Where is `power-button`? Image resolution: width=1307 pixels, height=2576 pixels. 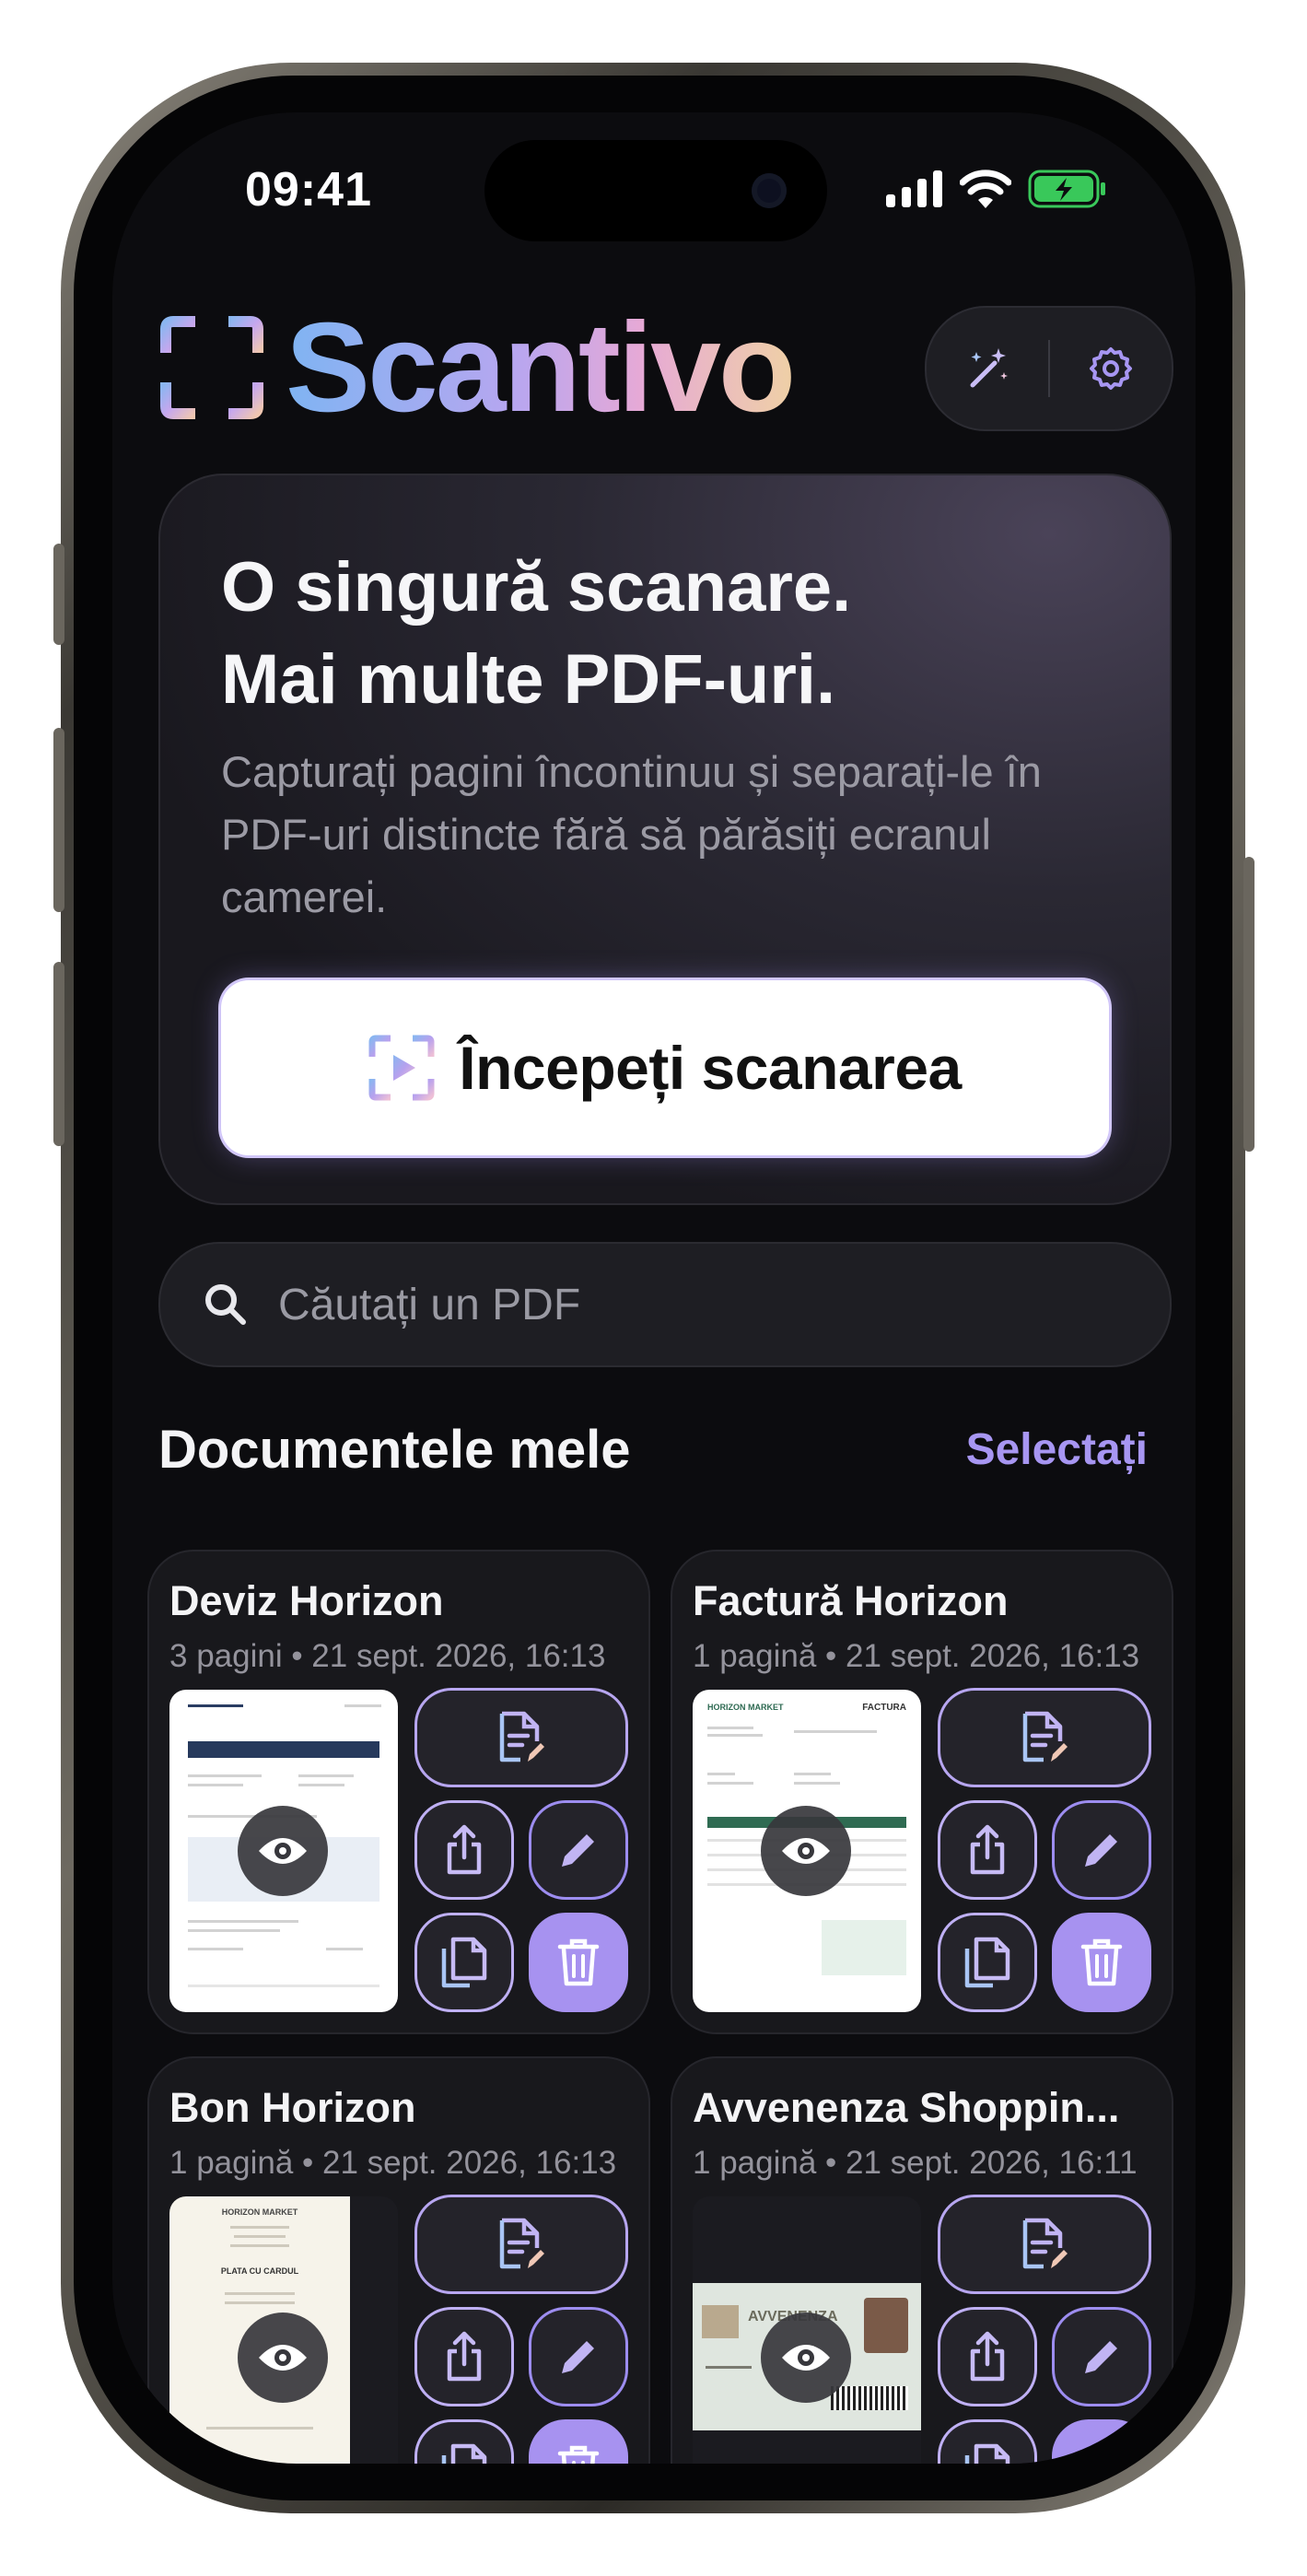 power-button is located at coordinates (1248, 1004).